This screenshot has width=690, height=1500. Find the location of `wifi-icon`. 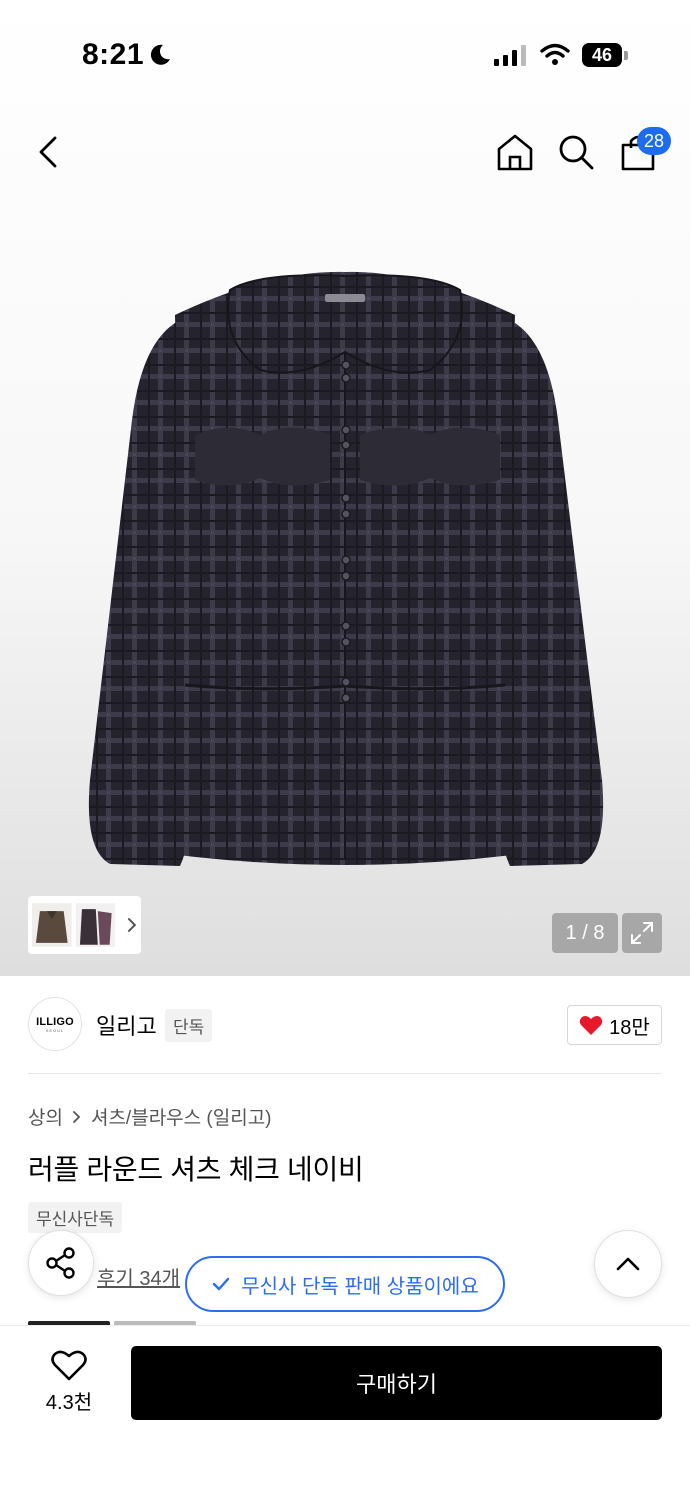

wifi-icon is located at coordinates (555, 54).